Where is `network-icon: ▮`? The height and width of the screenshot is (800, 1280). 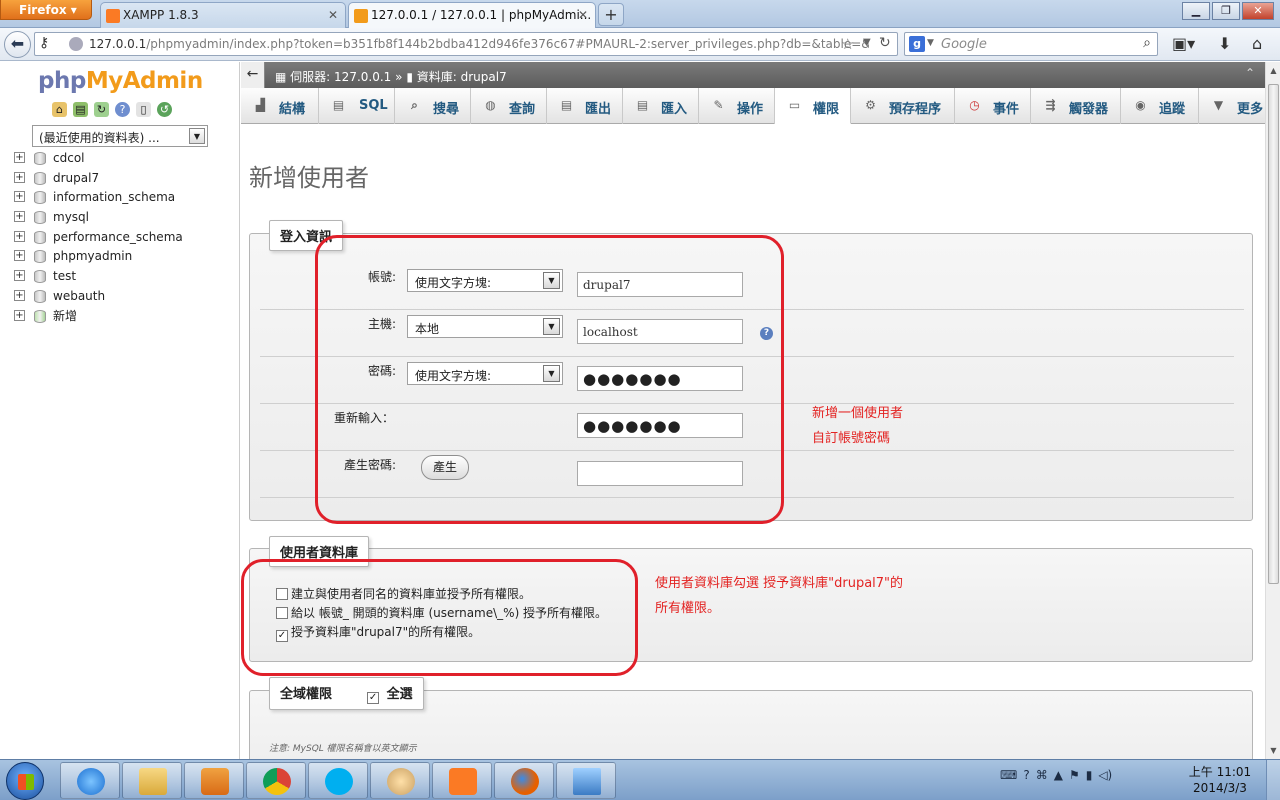 network-icon: ▮ is located at coordinates (1089, 775).